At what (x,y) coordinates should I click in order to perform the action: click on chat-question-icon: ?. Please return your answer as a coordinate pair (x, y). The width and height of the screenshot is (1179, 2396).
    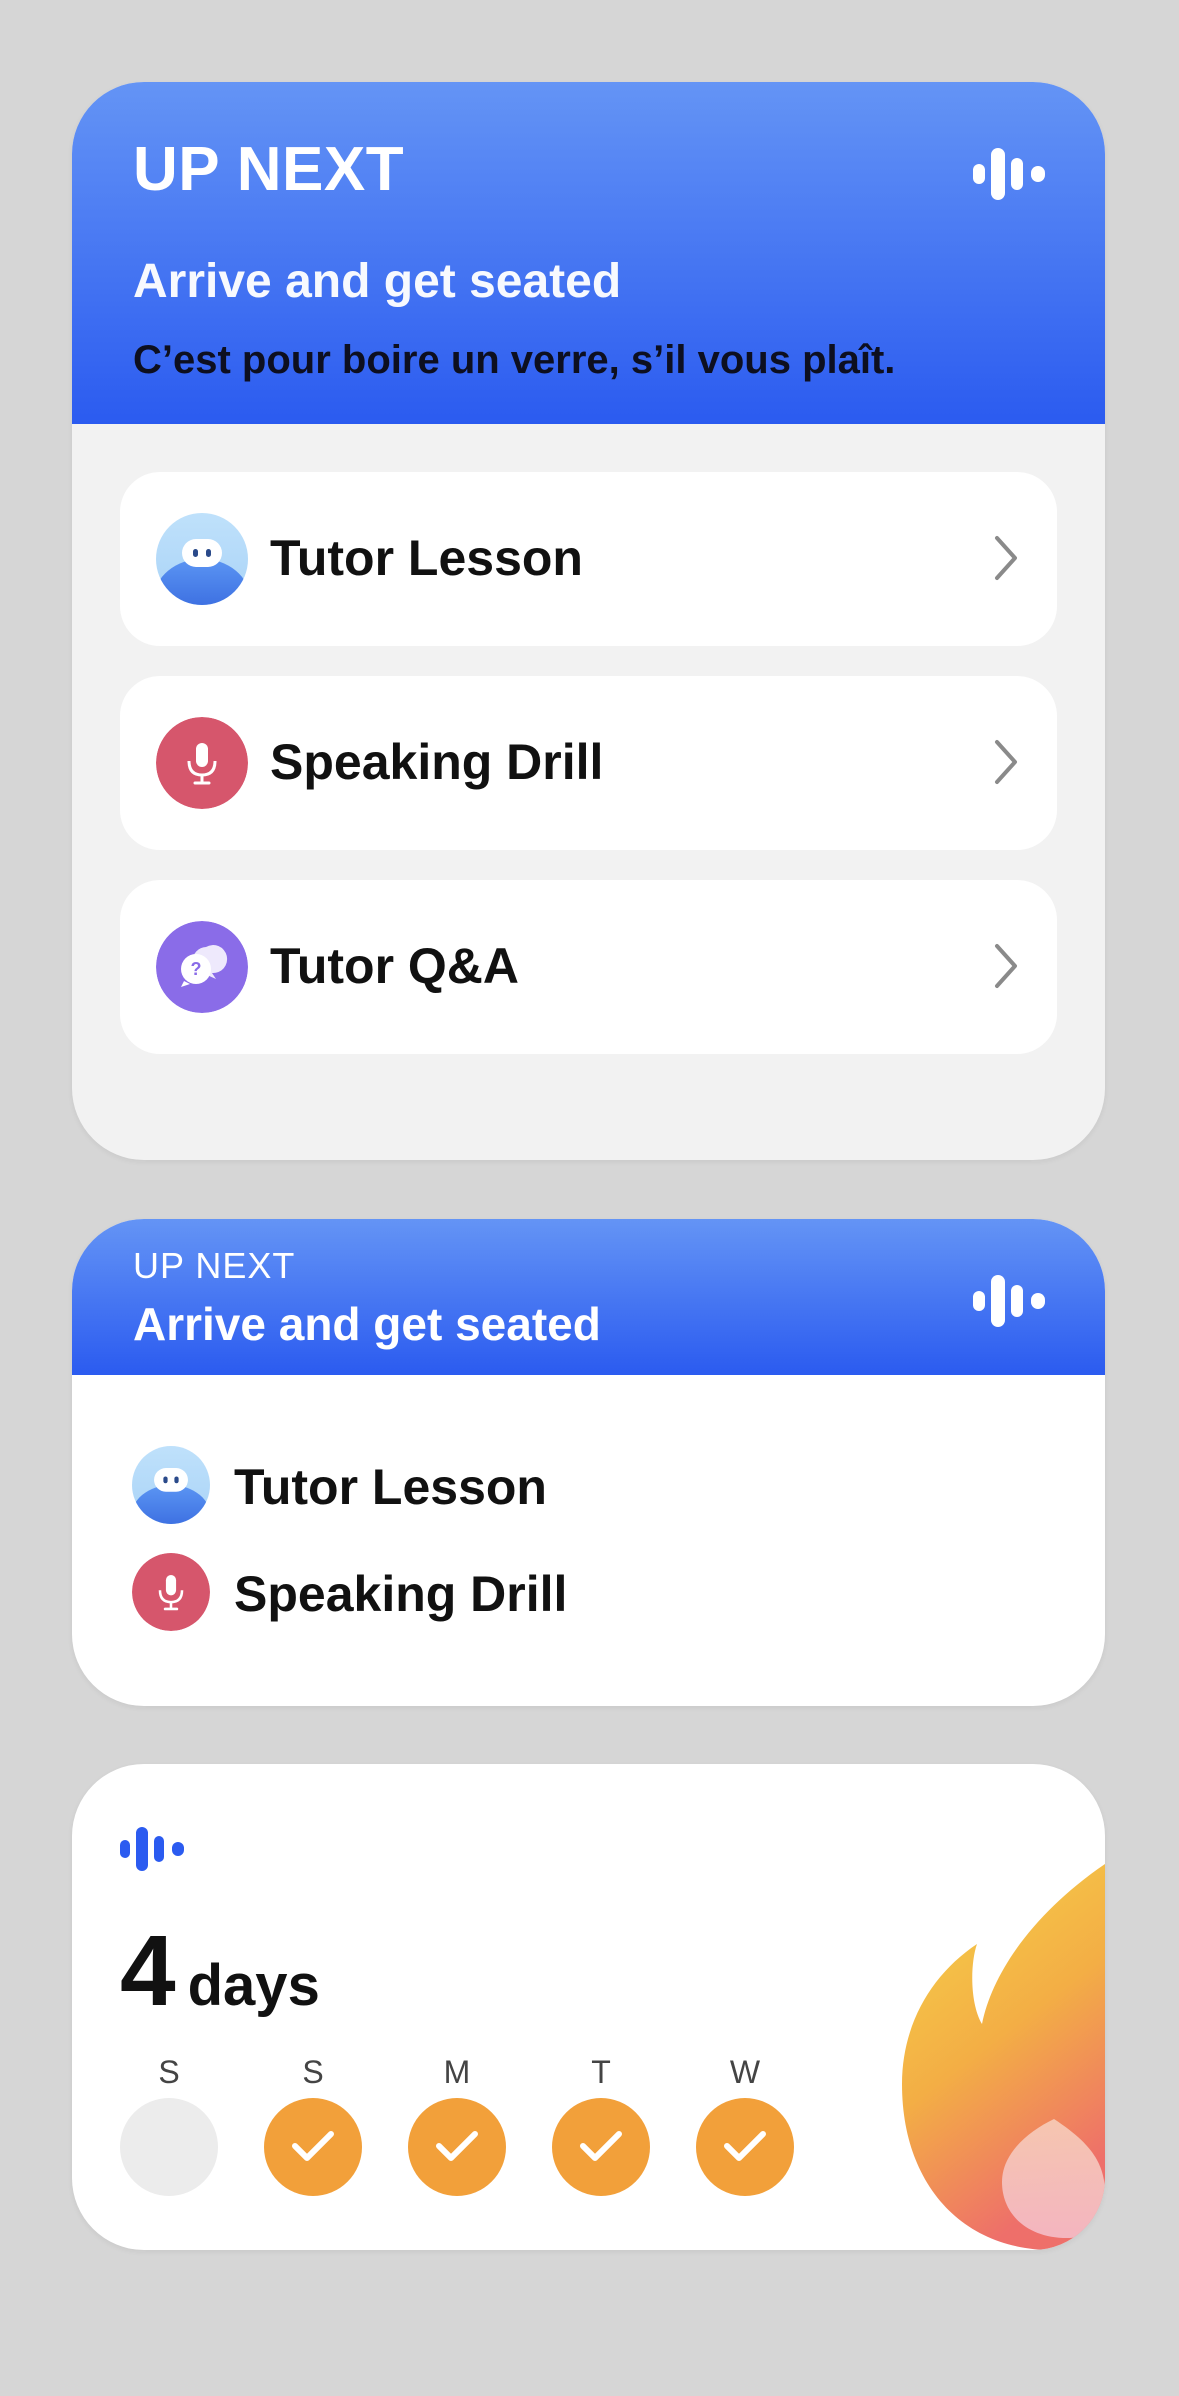
    Looking at the image, I should click on (202, 967).